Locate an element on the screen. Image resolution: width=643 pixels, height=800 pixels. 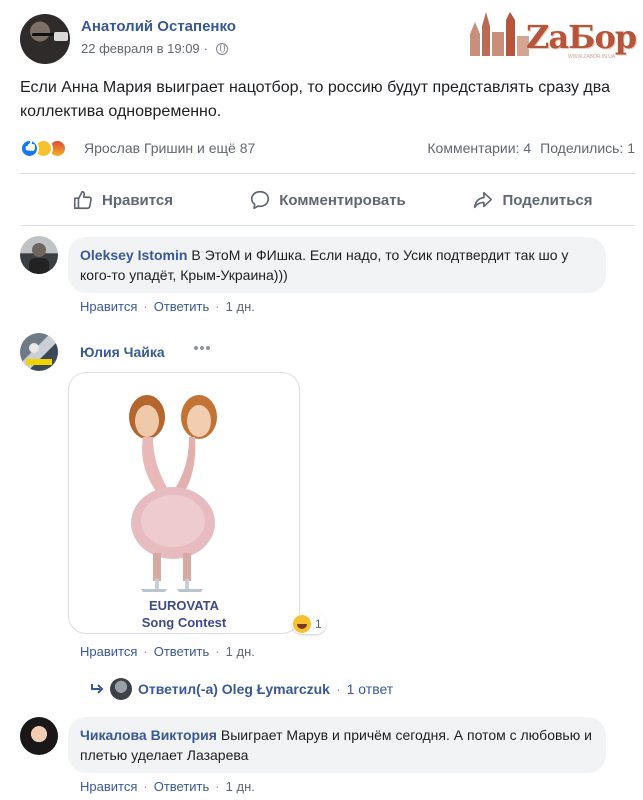
like-button: Нравится is located at coordinates (122, 200).